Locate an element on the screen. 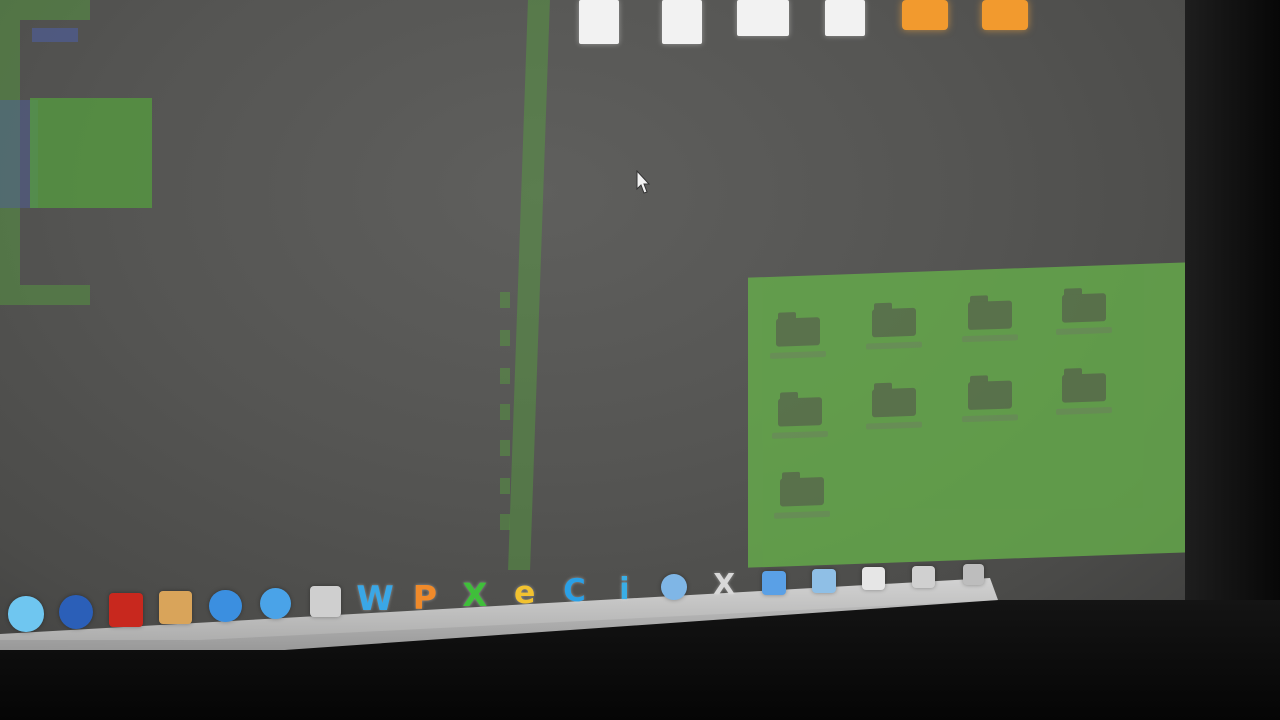 This screenshot has width=1280, height=720. excel-icon: X is located at coordinates (475, 595).